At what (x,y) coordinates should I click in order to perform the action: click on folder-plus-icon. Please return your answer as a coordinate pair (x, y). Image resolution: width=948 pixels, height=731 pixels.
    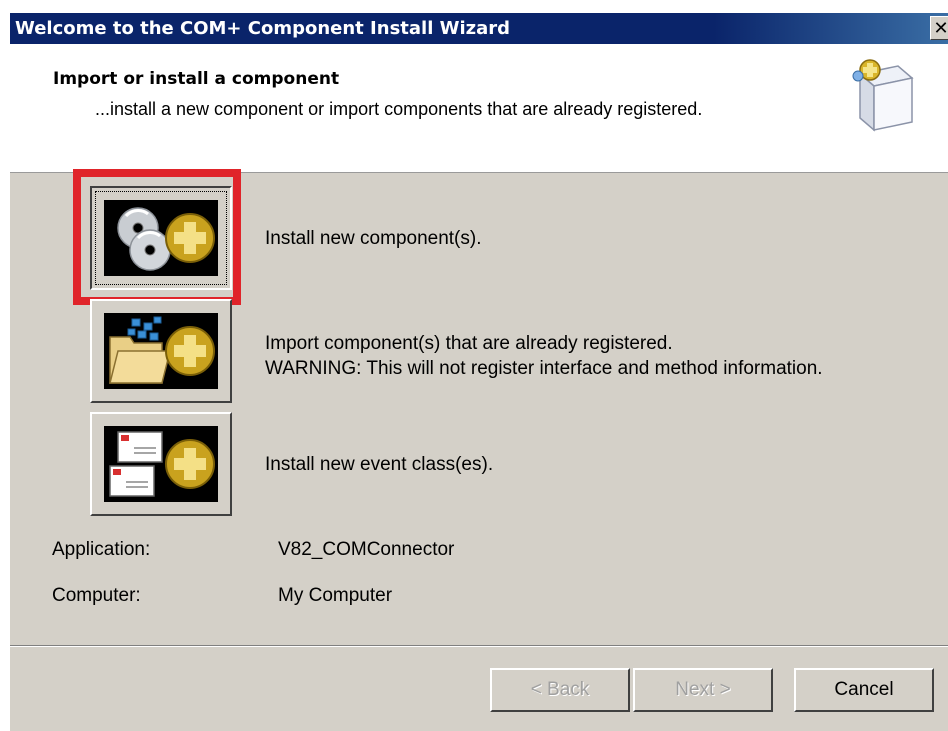
    Looking at the image, I should click on (161, 351).